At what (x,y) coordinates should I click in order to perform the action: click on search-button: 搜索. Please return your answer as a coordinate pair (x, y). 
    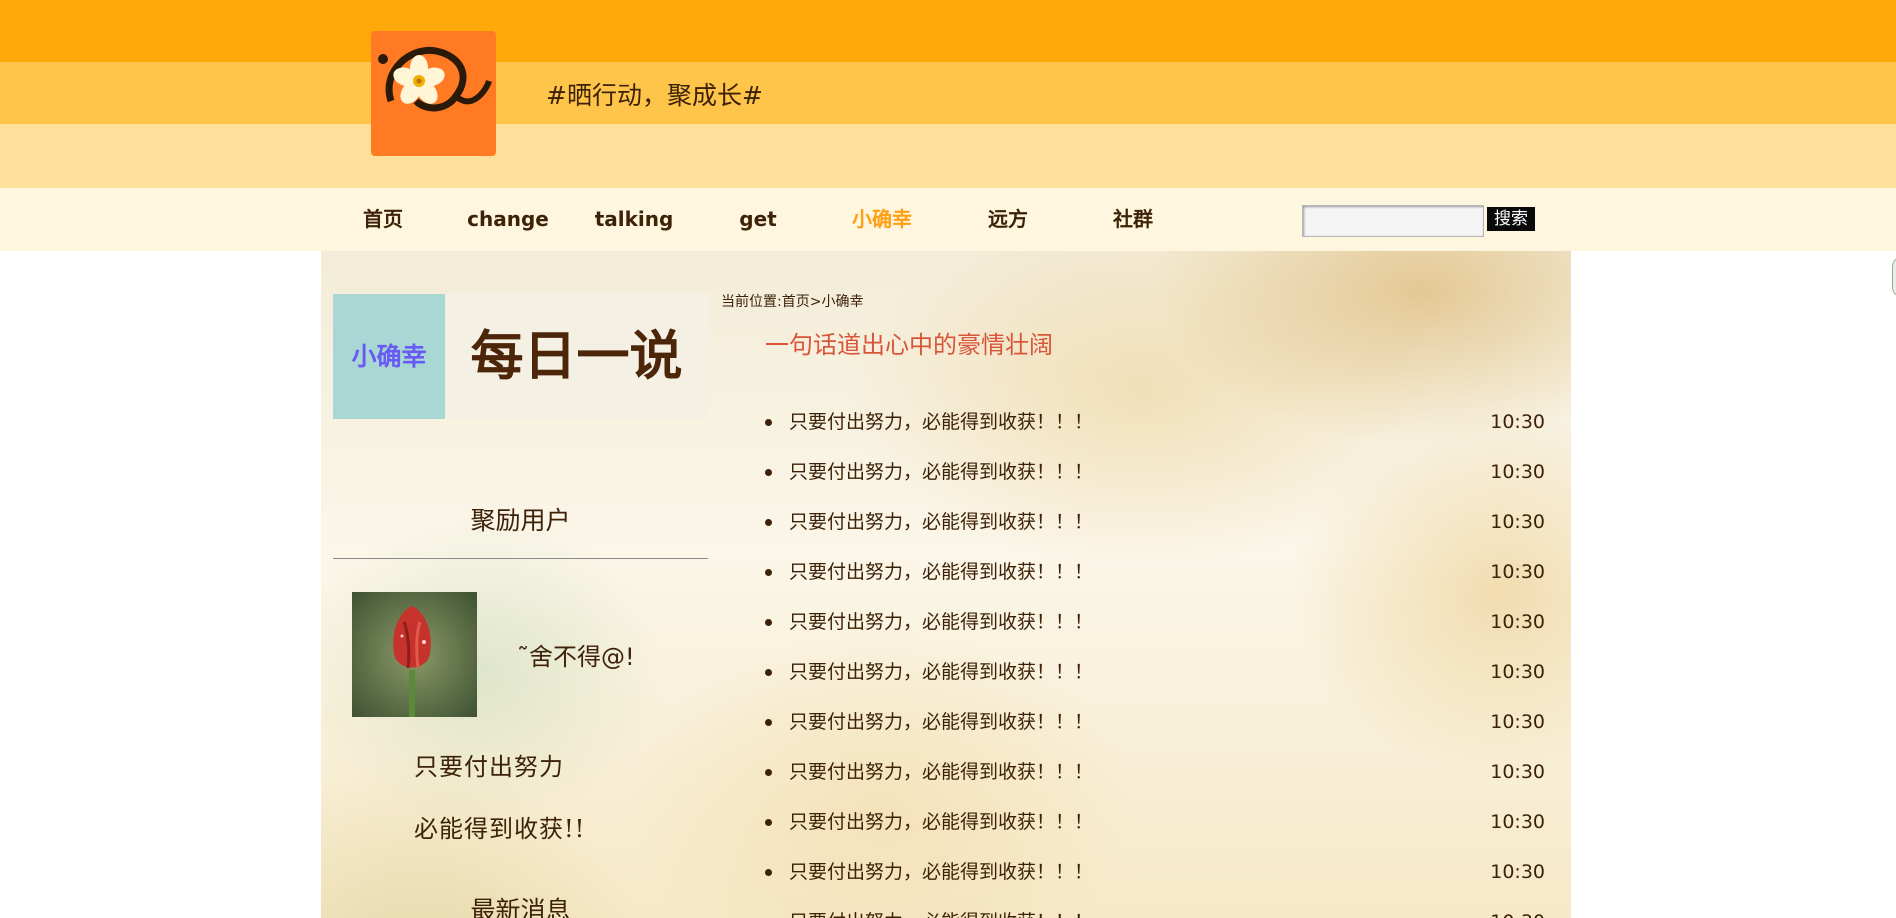
    Looking at the image, I should click on (1511, 219).